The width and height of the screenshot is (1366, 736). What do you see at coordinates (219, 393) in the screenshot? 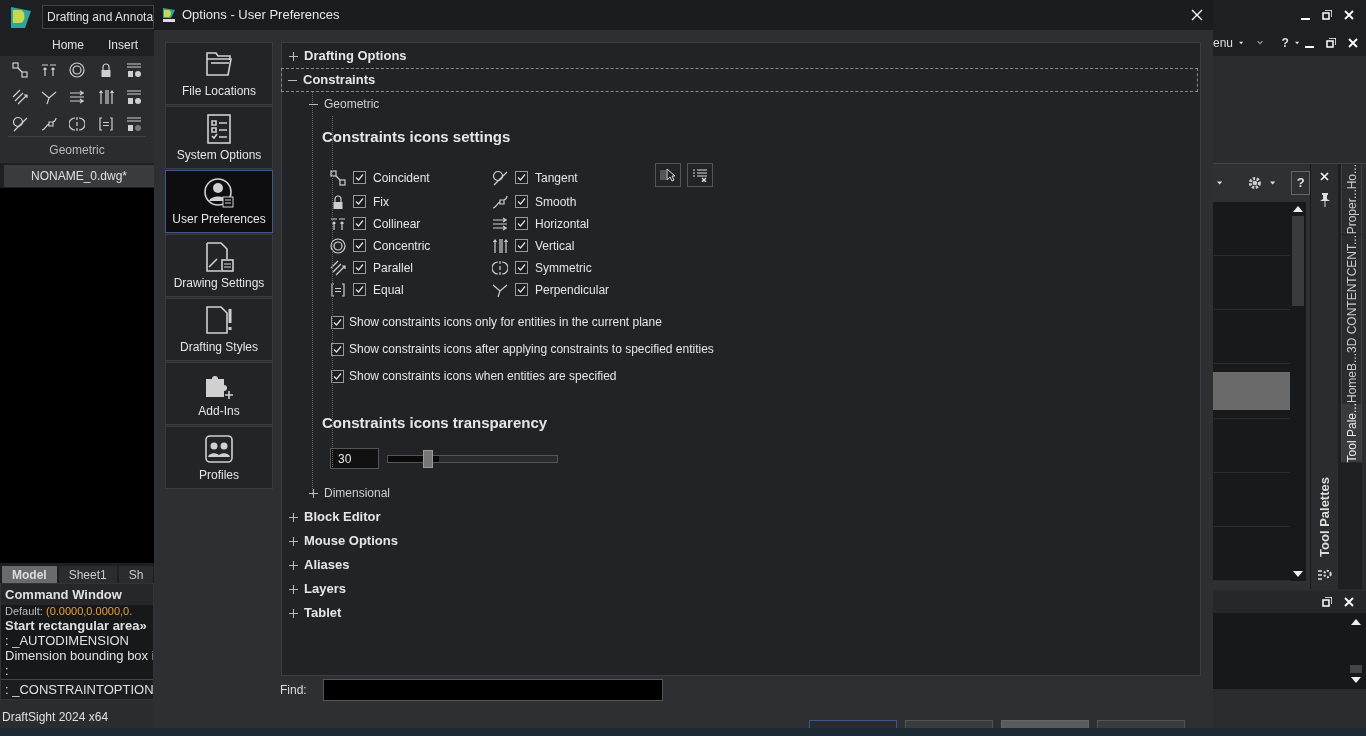
I see `nav-item: Add-Ins` at bounding box center [219, 393].